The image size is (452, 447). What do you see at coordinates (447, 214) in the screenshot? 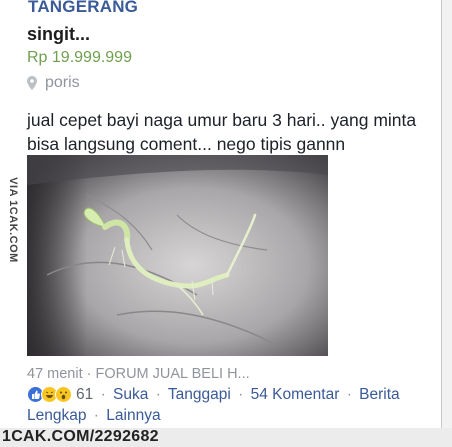
I see `right-edge-background` at bounding box center [447, 214].